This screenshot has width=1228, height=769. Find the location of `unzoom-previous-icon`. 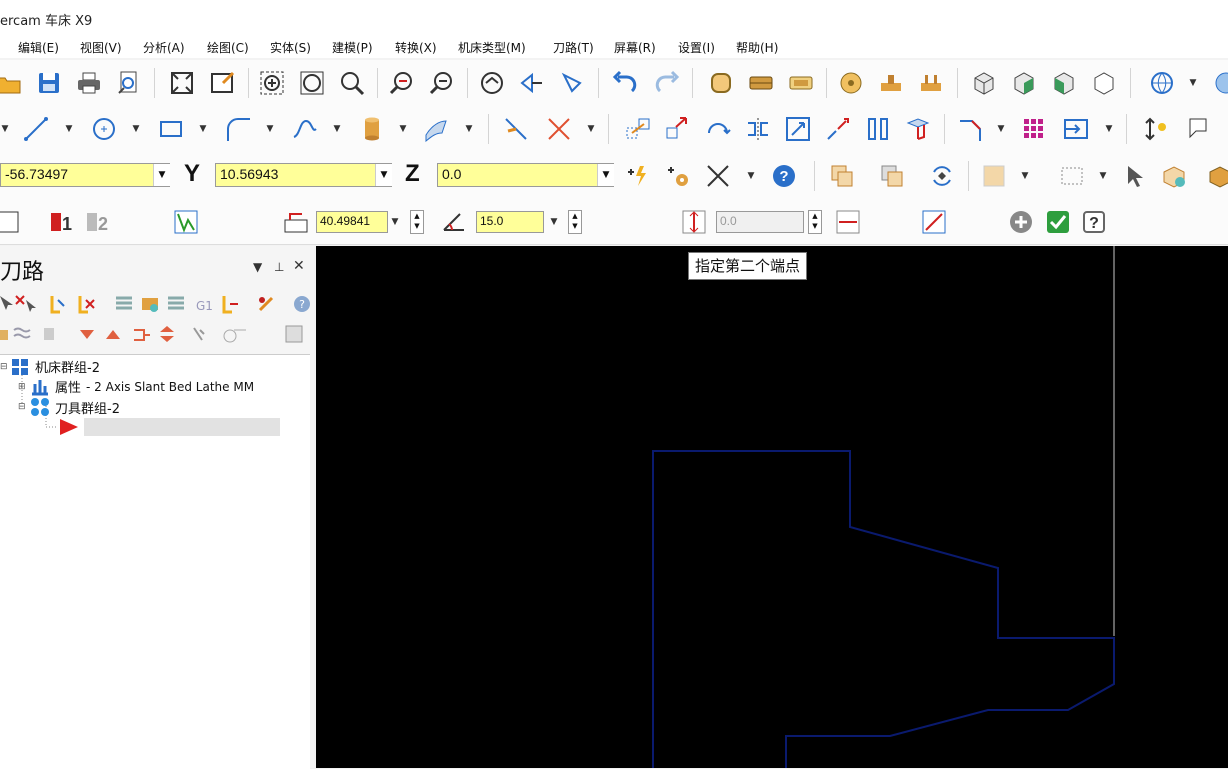

unzoom-previous-icon is located at coordinates (402, 83).